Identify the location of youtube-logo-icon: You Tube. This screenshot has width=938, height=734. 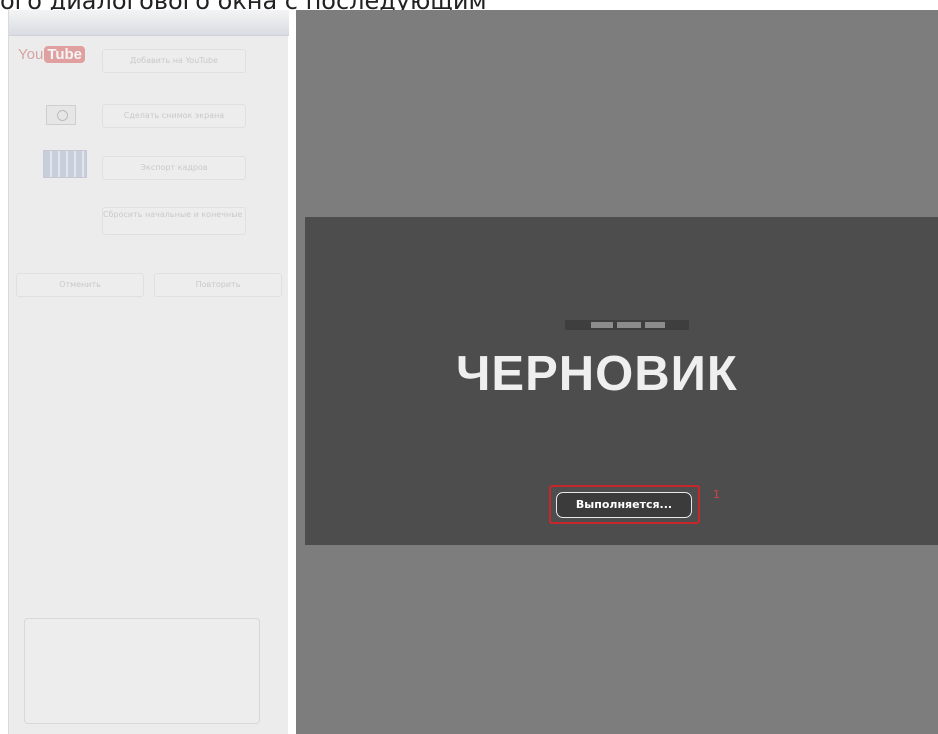
(52, 57).